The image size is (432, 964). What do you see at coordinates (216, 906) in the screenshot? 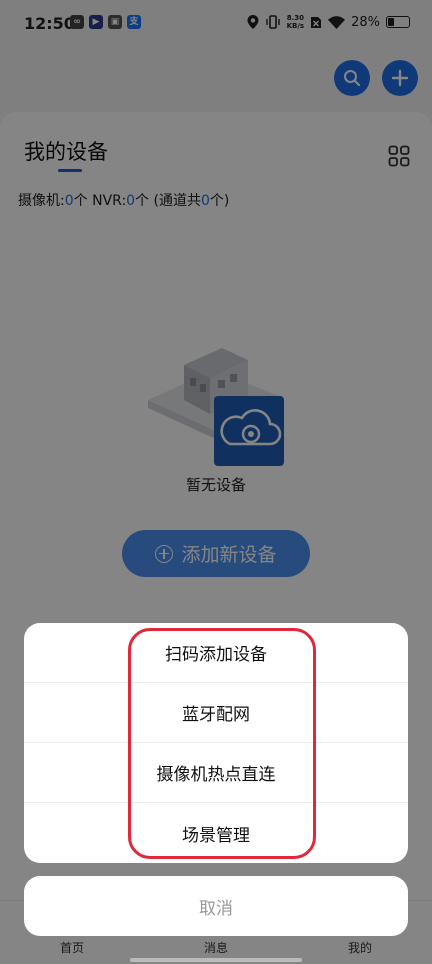
I see `cancel-button: 取消` at bounding box center [216, 906].